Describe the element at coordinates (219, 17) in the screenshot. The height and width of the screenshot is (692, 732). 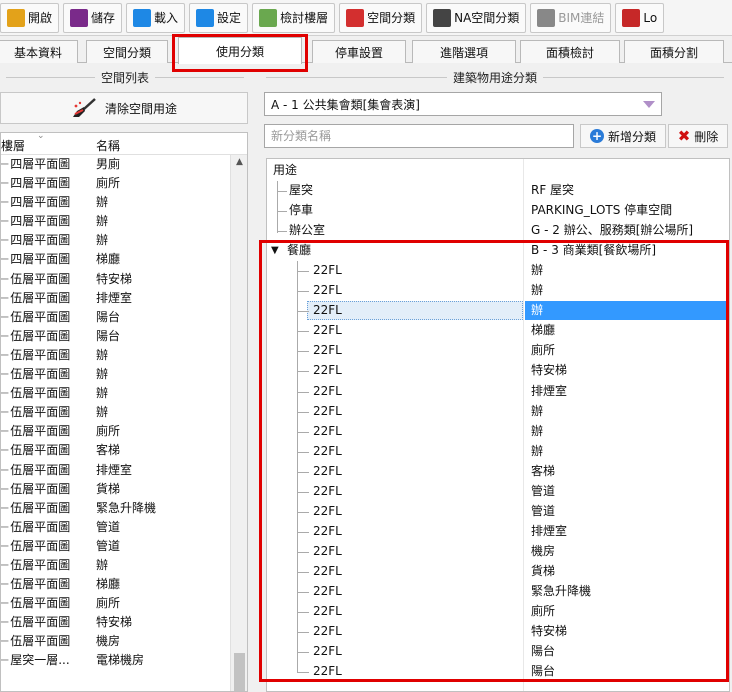
I see `gear-toolbar-button: 設定` at that location.